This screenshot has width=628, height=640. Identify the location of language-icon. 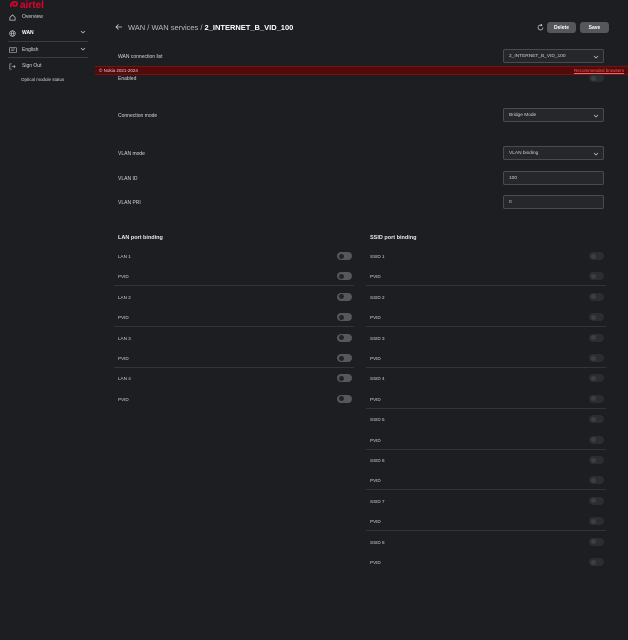
(12, 50).